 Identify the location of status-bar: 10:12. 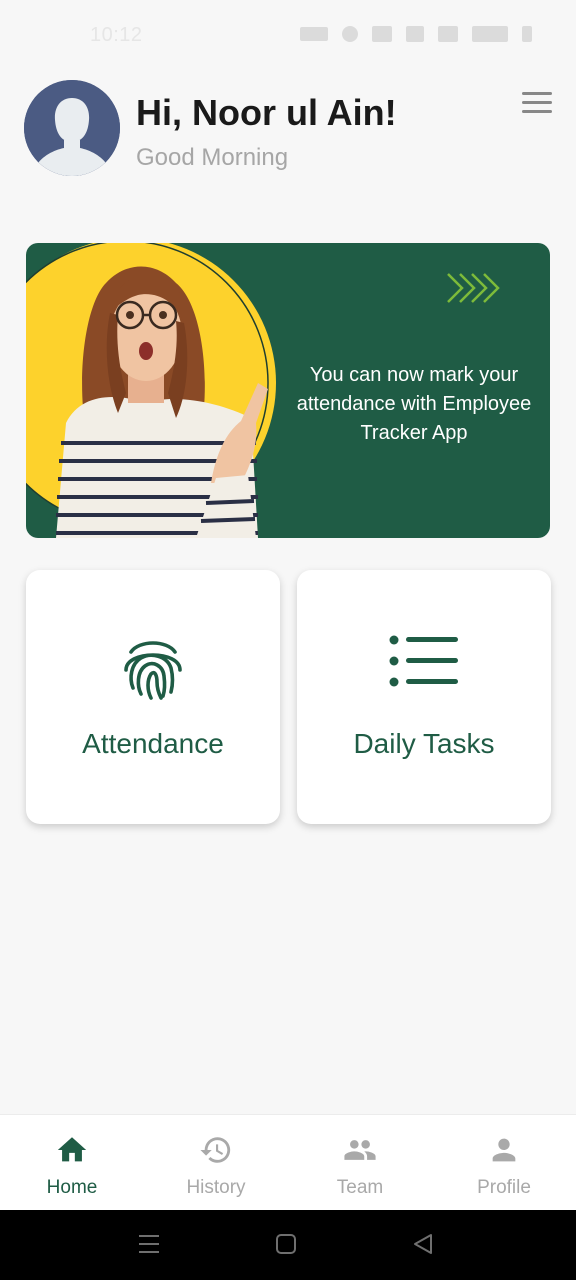
(288, 36).